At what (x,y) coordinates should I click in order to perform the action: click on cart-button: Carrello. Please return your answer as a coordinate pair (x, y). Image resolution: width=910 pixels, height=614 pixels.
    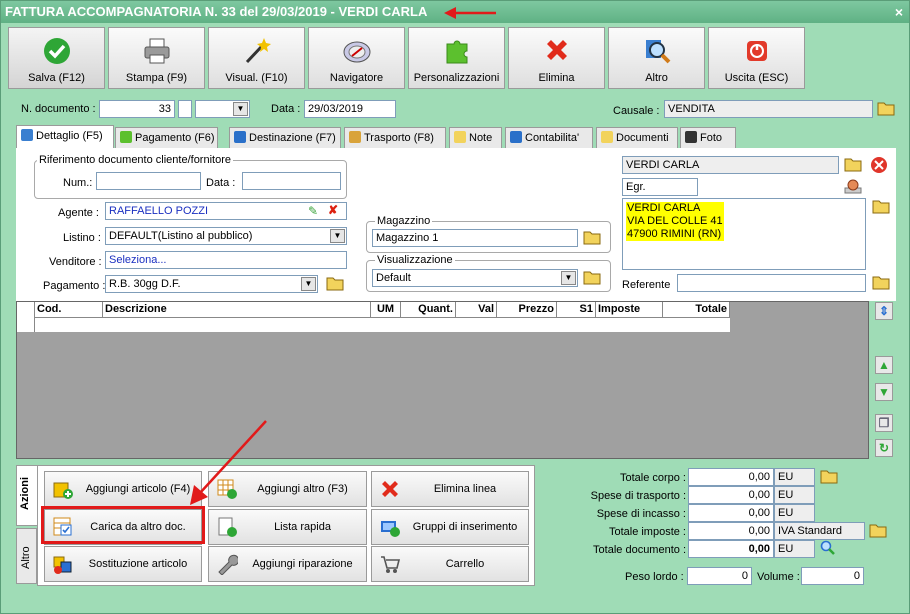
    Looking at the image, I should click on (450, 564).